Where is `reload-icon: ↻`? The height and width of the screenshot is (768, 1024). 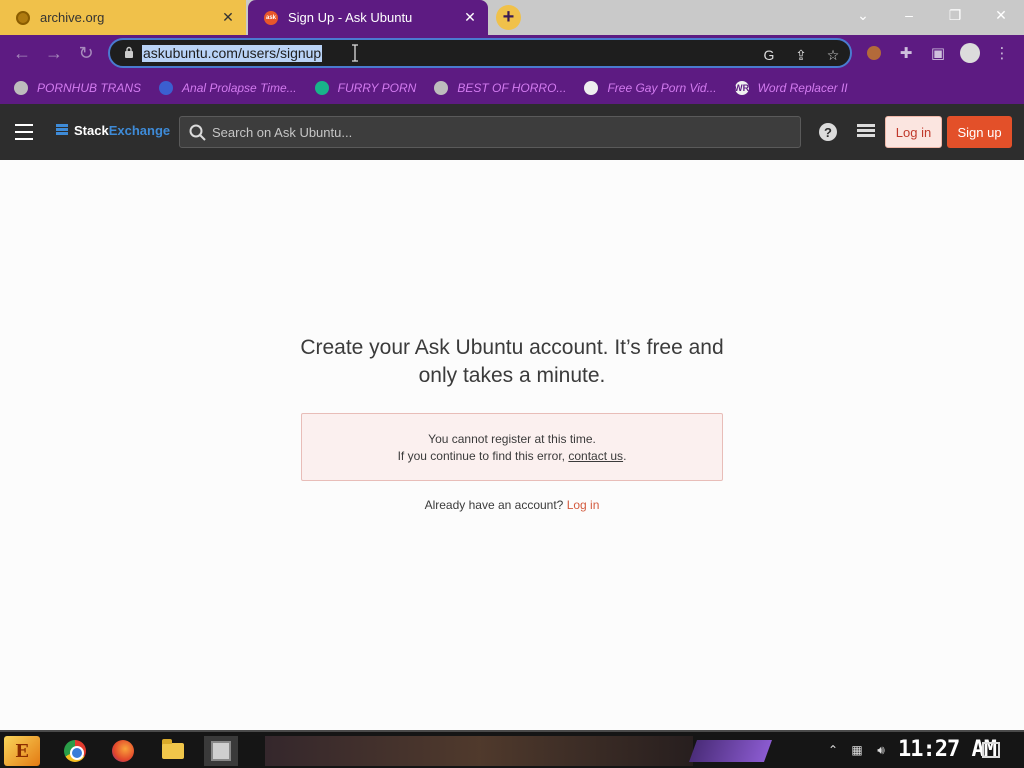
reload-icon: ↻ is located at coordinates (86, 53).